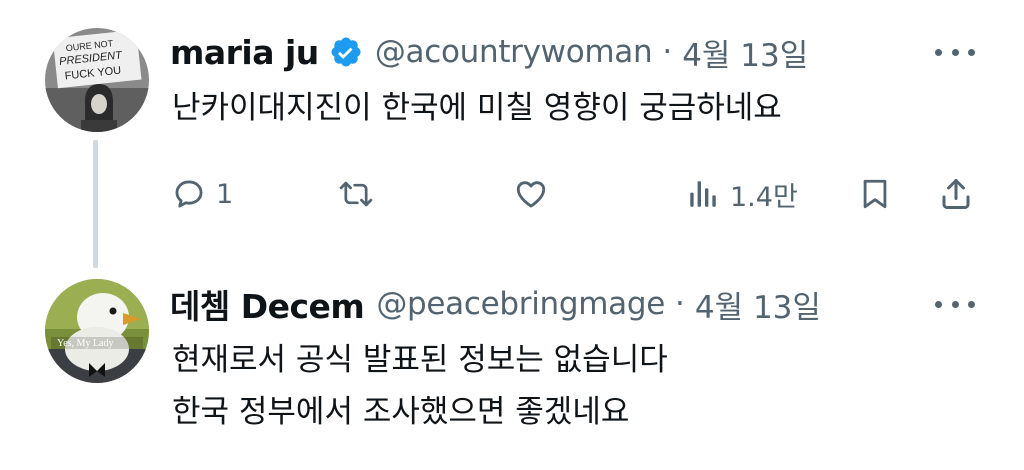  What do you see at coordinates (520, 304) in the screenshot?
I see `user-handle: @peacebringmage` at bounding box center [520, 304].